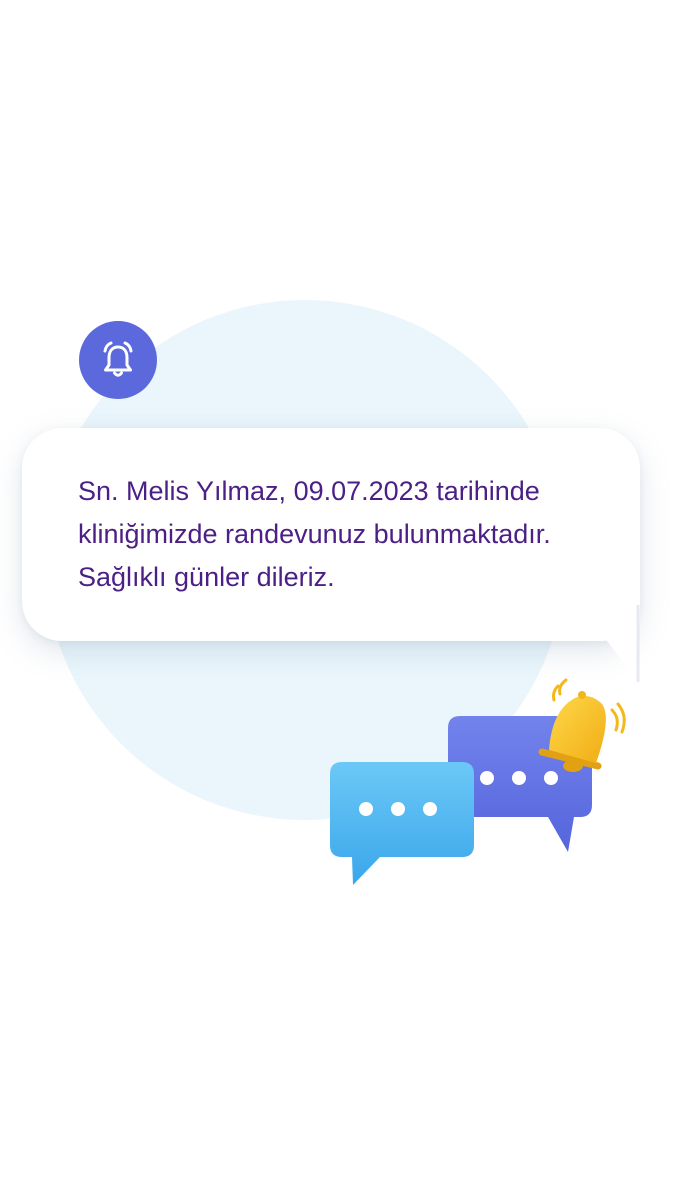  What do you see at coordinates (582, 725) in the screenshot?
I see `ringing-bell-icon` at bounding box center [582, 725].